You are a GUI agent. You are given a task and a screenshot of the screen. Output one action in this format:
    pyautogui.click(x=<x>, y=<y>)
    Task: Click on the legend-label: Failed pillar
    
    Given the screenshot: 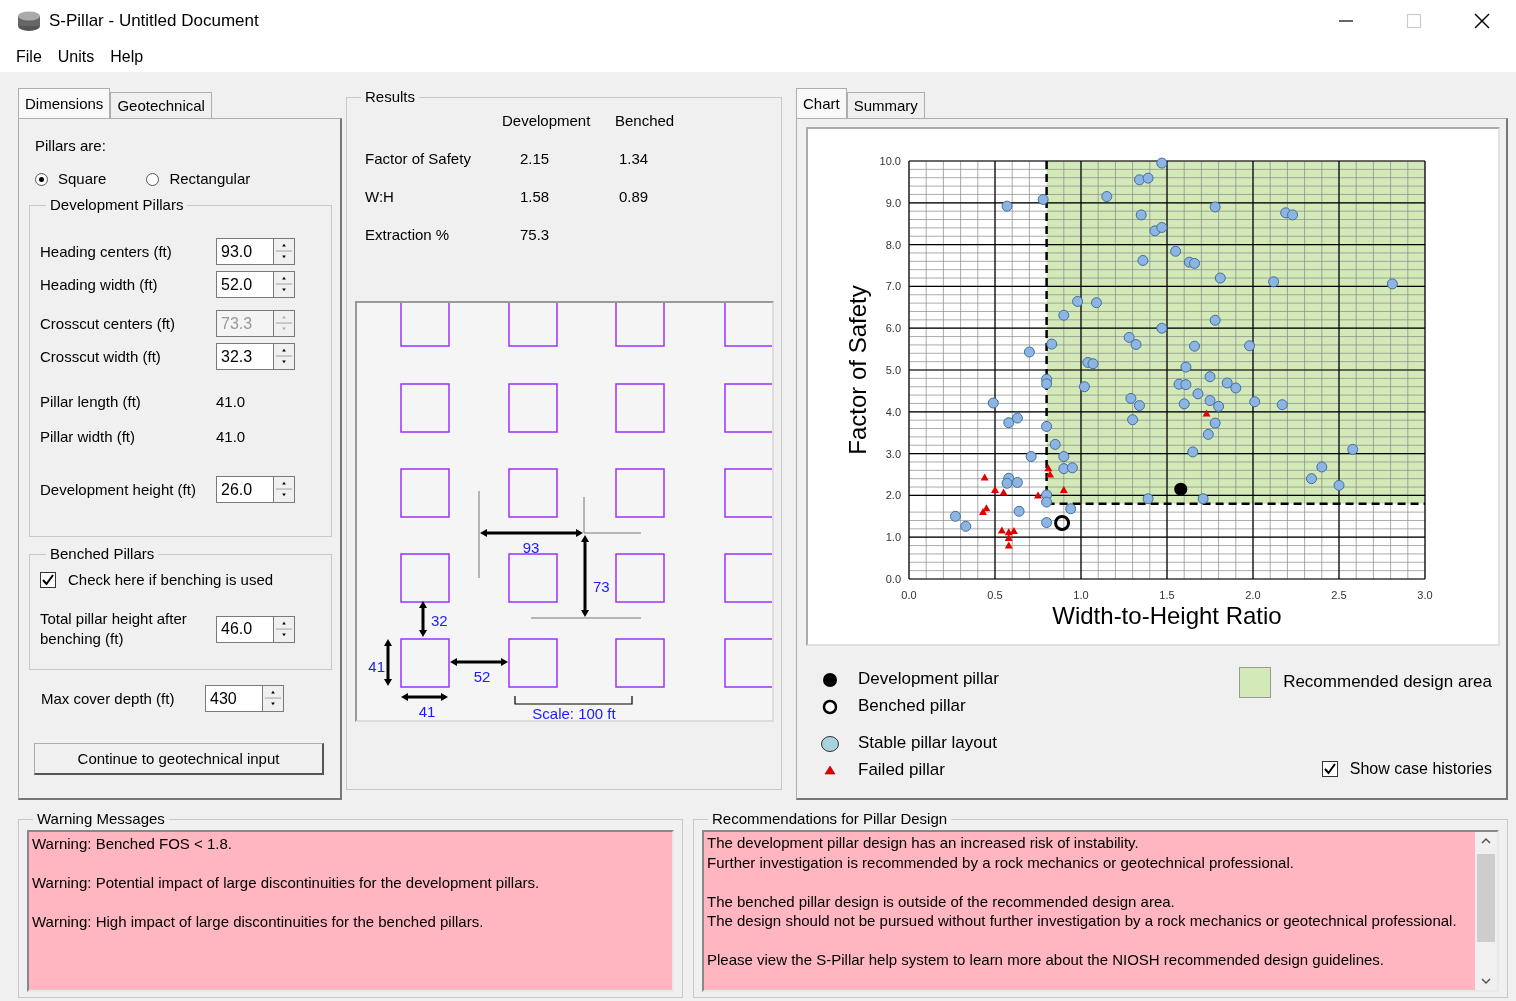 What is the action you would take?
    pyautogui.click(x=901, y=770)
    